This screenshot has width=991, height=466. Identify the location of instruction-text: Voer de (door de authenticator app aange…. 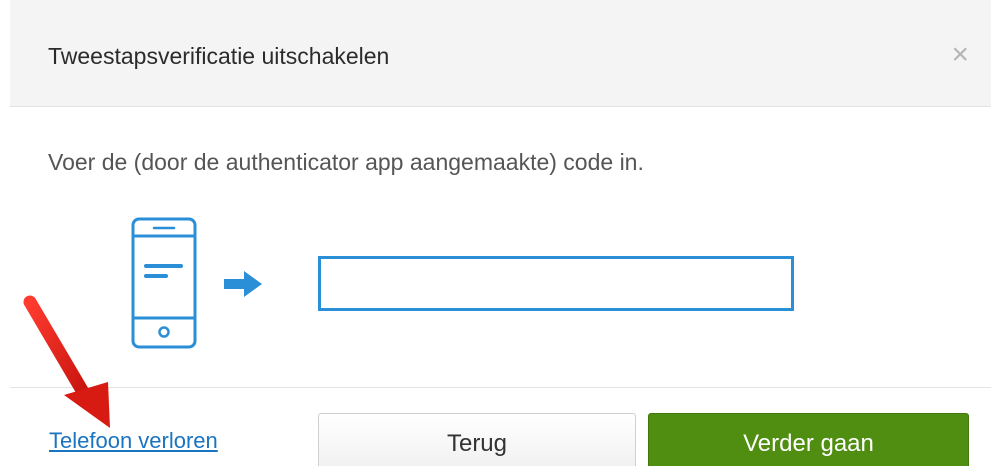
(346, 162).